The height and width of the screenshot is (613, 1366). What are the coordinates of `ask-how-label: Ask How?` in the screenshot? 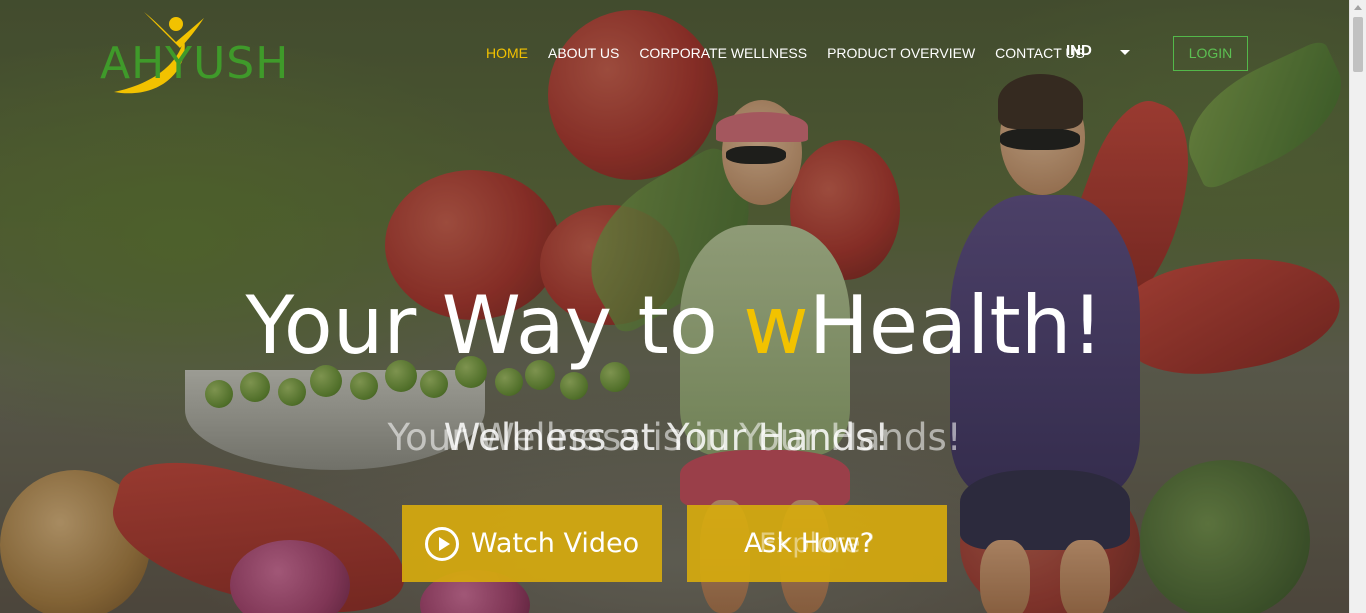 It's located at (809, 543).